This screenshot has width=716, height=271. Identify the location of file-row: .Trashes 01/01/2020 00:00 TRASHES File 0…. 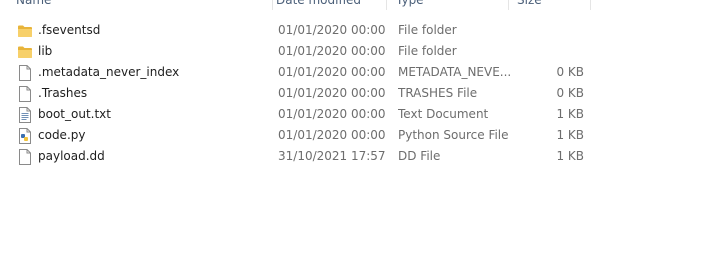
(300, 93).